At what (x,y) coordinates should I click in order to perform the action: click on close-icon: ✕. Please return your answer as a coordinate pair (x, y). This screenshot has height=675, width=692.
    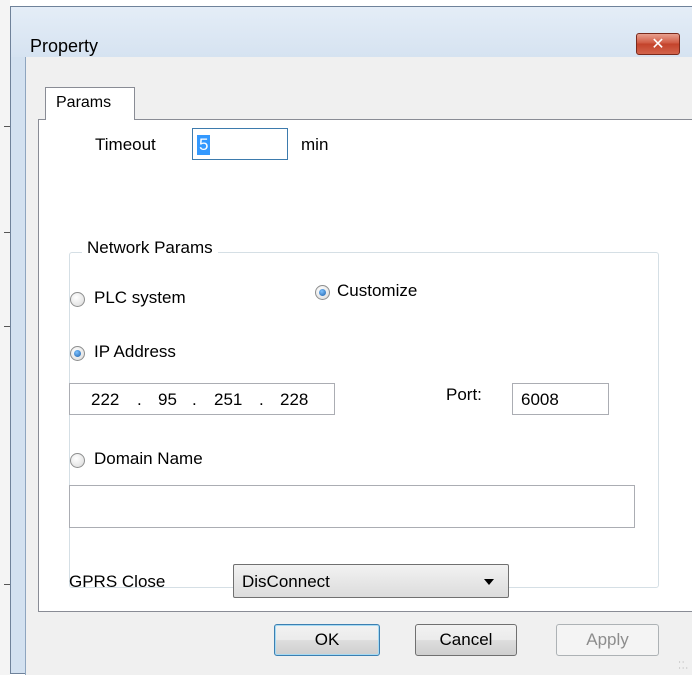
    Looking at the image, I should click on (658, 43).